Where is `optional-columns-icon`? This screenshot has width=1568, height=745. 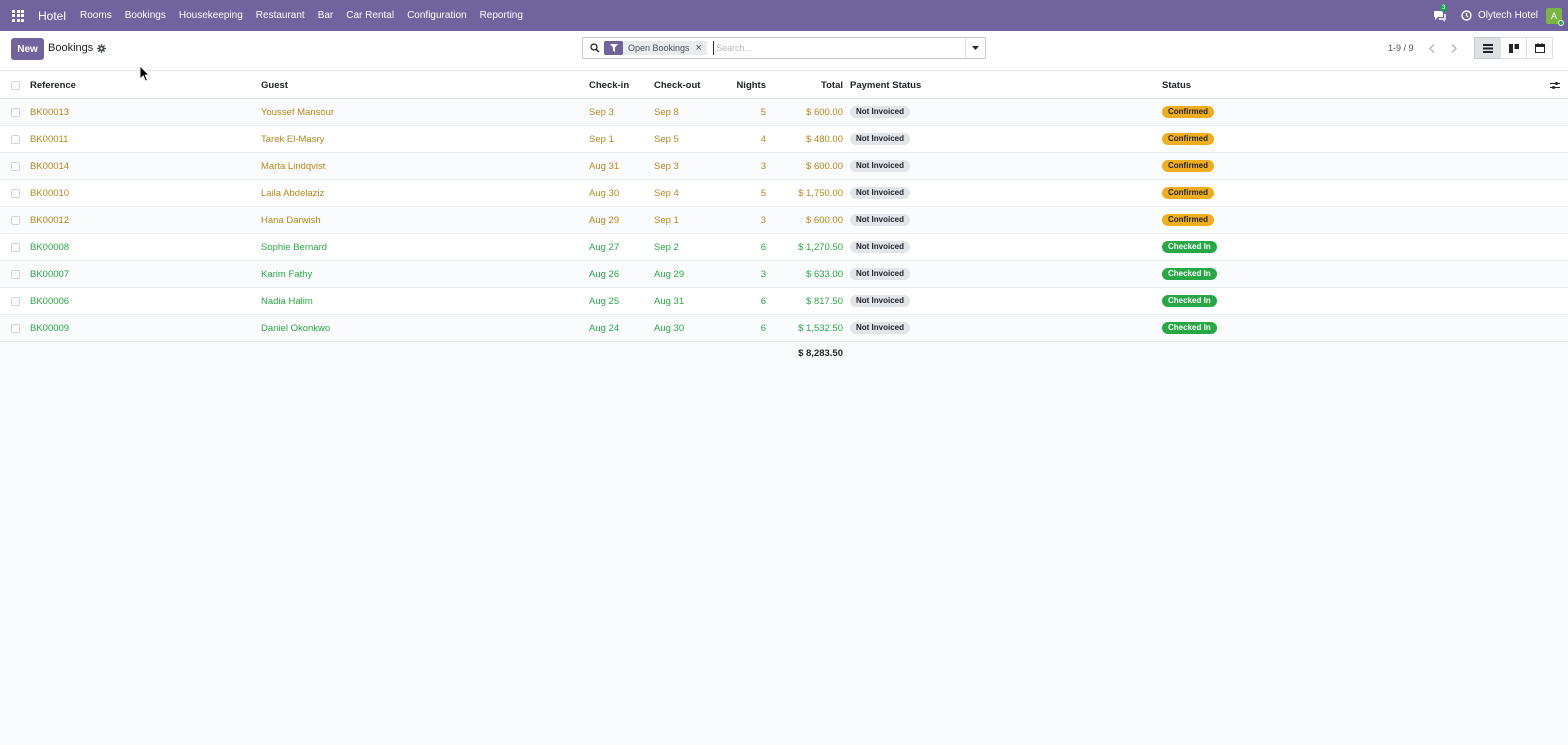
optional-columns-icon is located at coordinates (1555, 85).